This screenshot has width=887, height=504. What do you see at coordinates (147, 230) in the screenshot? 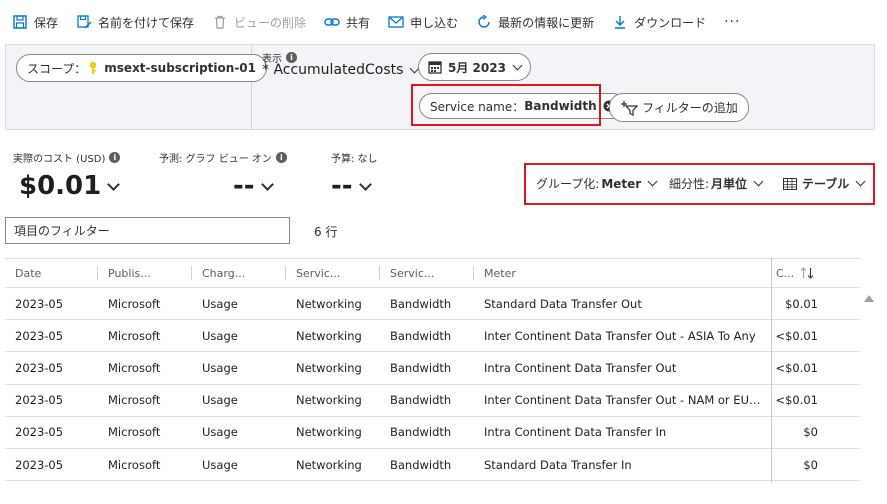
I see `item-filter-input` at bounding box center [147, 230].